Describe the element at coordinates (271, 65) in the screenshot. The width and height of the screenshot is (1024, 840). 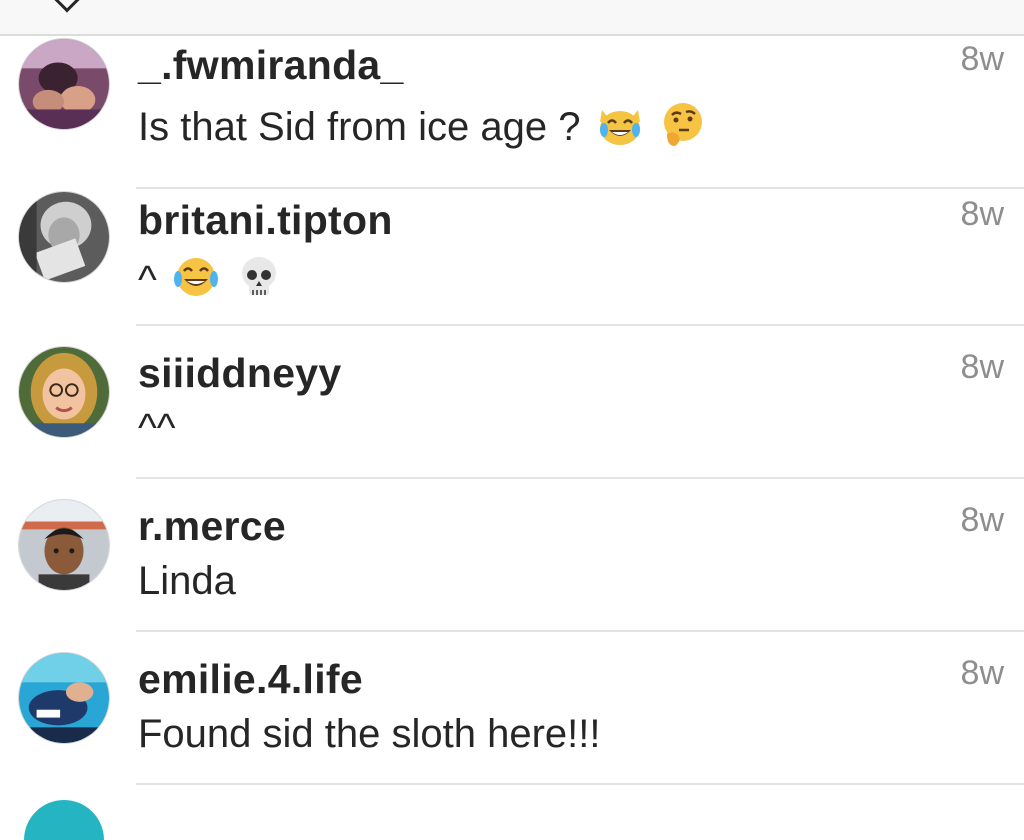
I see `comment-username: _.fwmiranda_` at that location.